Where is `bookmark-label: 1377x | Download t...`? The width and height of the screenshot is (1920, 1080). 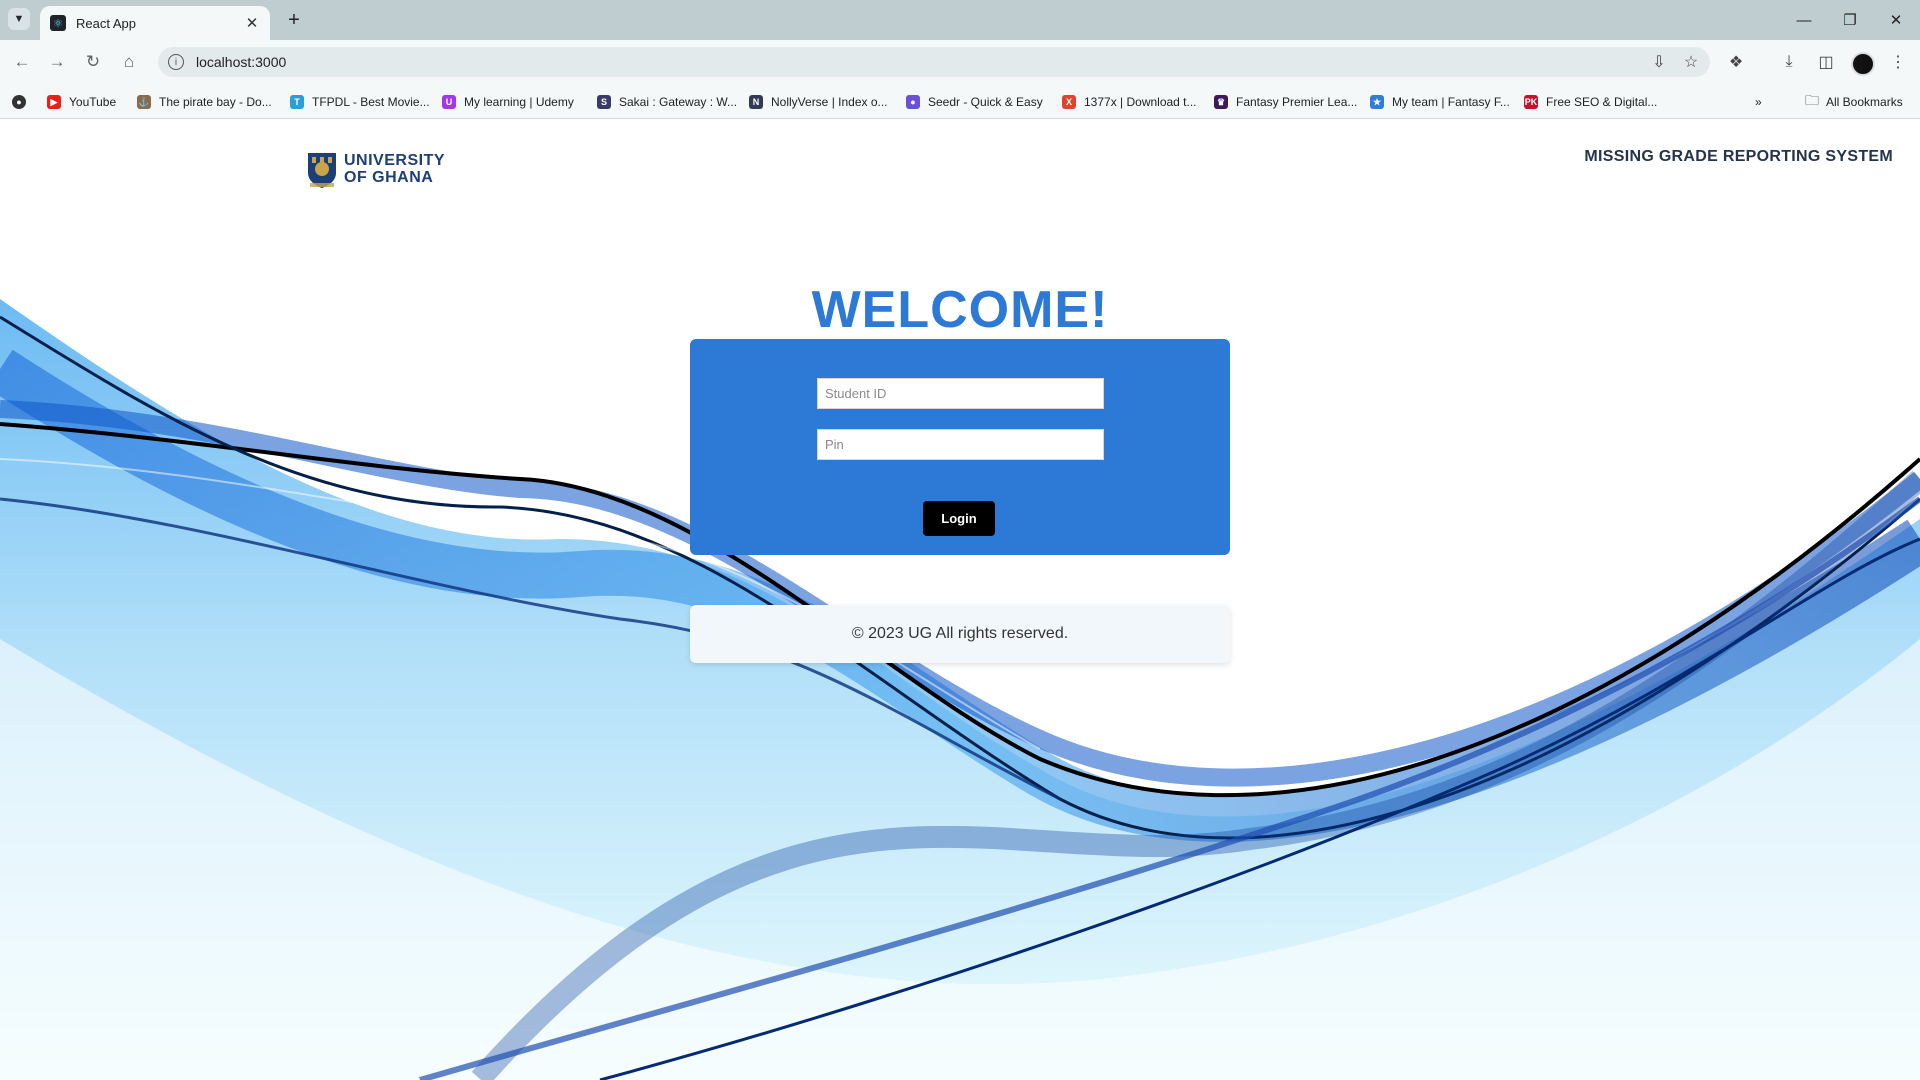
bookmark-label: 1377x | Download t... is located at coordinates (1140, 102).